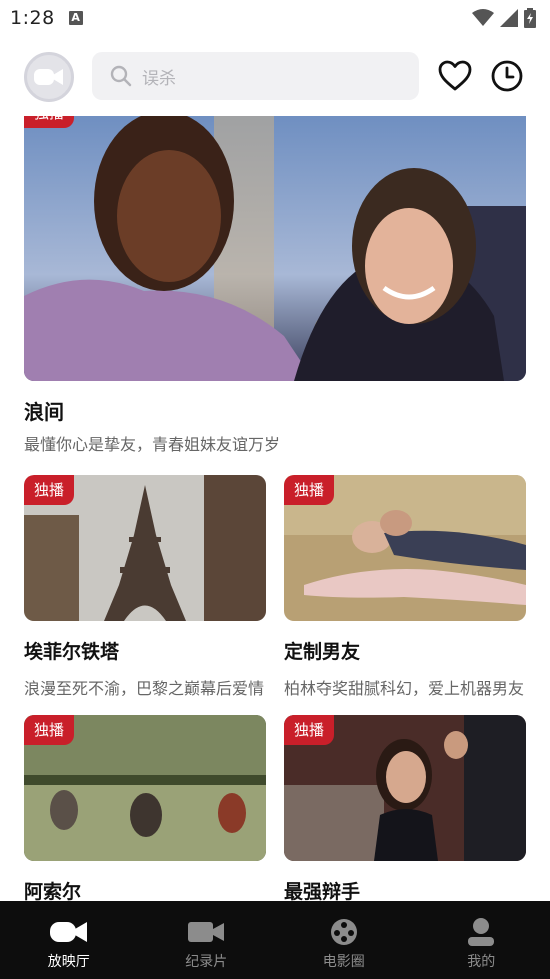 This screenshot has width=550, height=979. Describe the element at coordinates (68, 962) in the screenshot. I see `nav-label: 放映厅` at that location.